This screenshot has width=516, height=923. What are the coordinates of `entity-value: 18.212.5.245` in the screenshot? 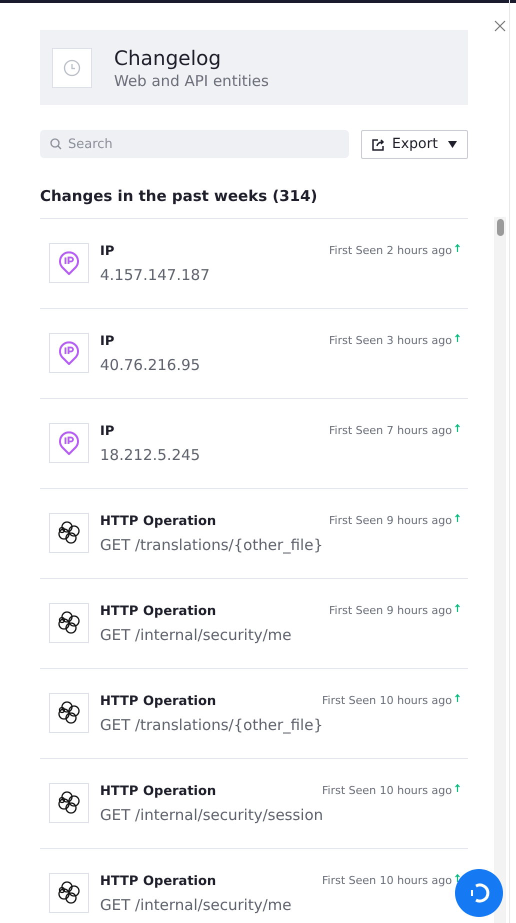 It's located at (151, 455).